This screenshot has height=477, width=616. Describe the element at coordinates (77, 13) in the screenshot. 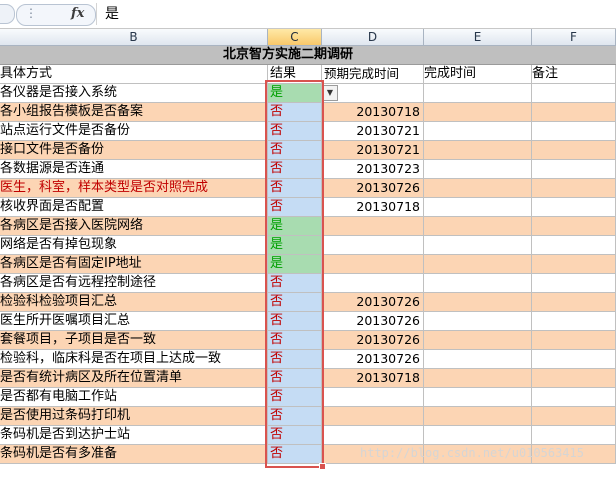

I see `insert-function-button: fx` at that location.